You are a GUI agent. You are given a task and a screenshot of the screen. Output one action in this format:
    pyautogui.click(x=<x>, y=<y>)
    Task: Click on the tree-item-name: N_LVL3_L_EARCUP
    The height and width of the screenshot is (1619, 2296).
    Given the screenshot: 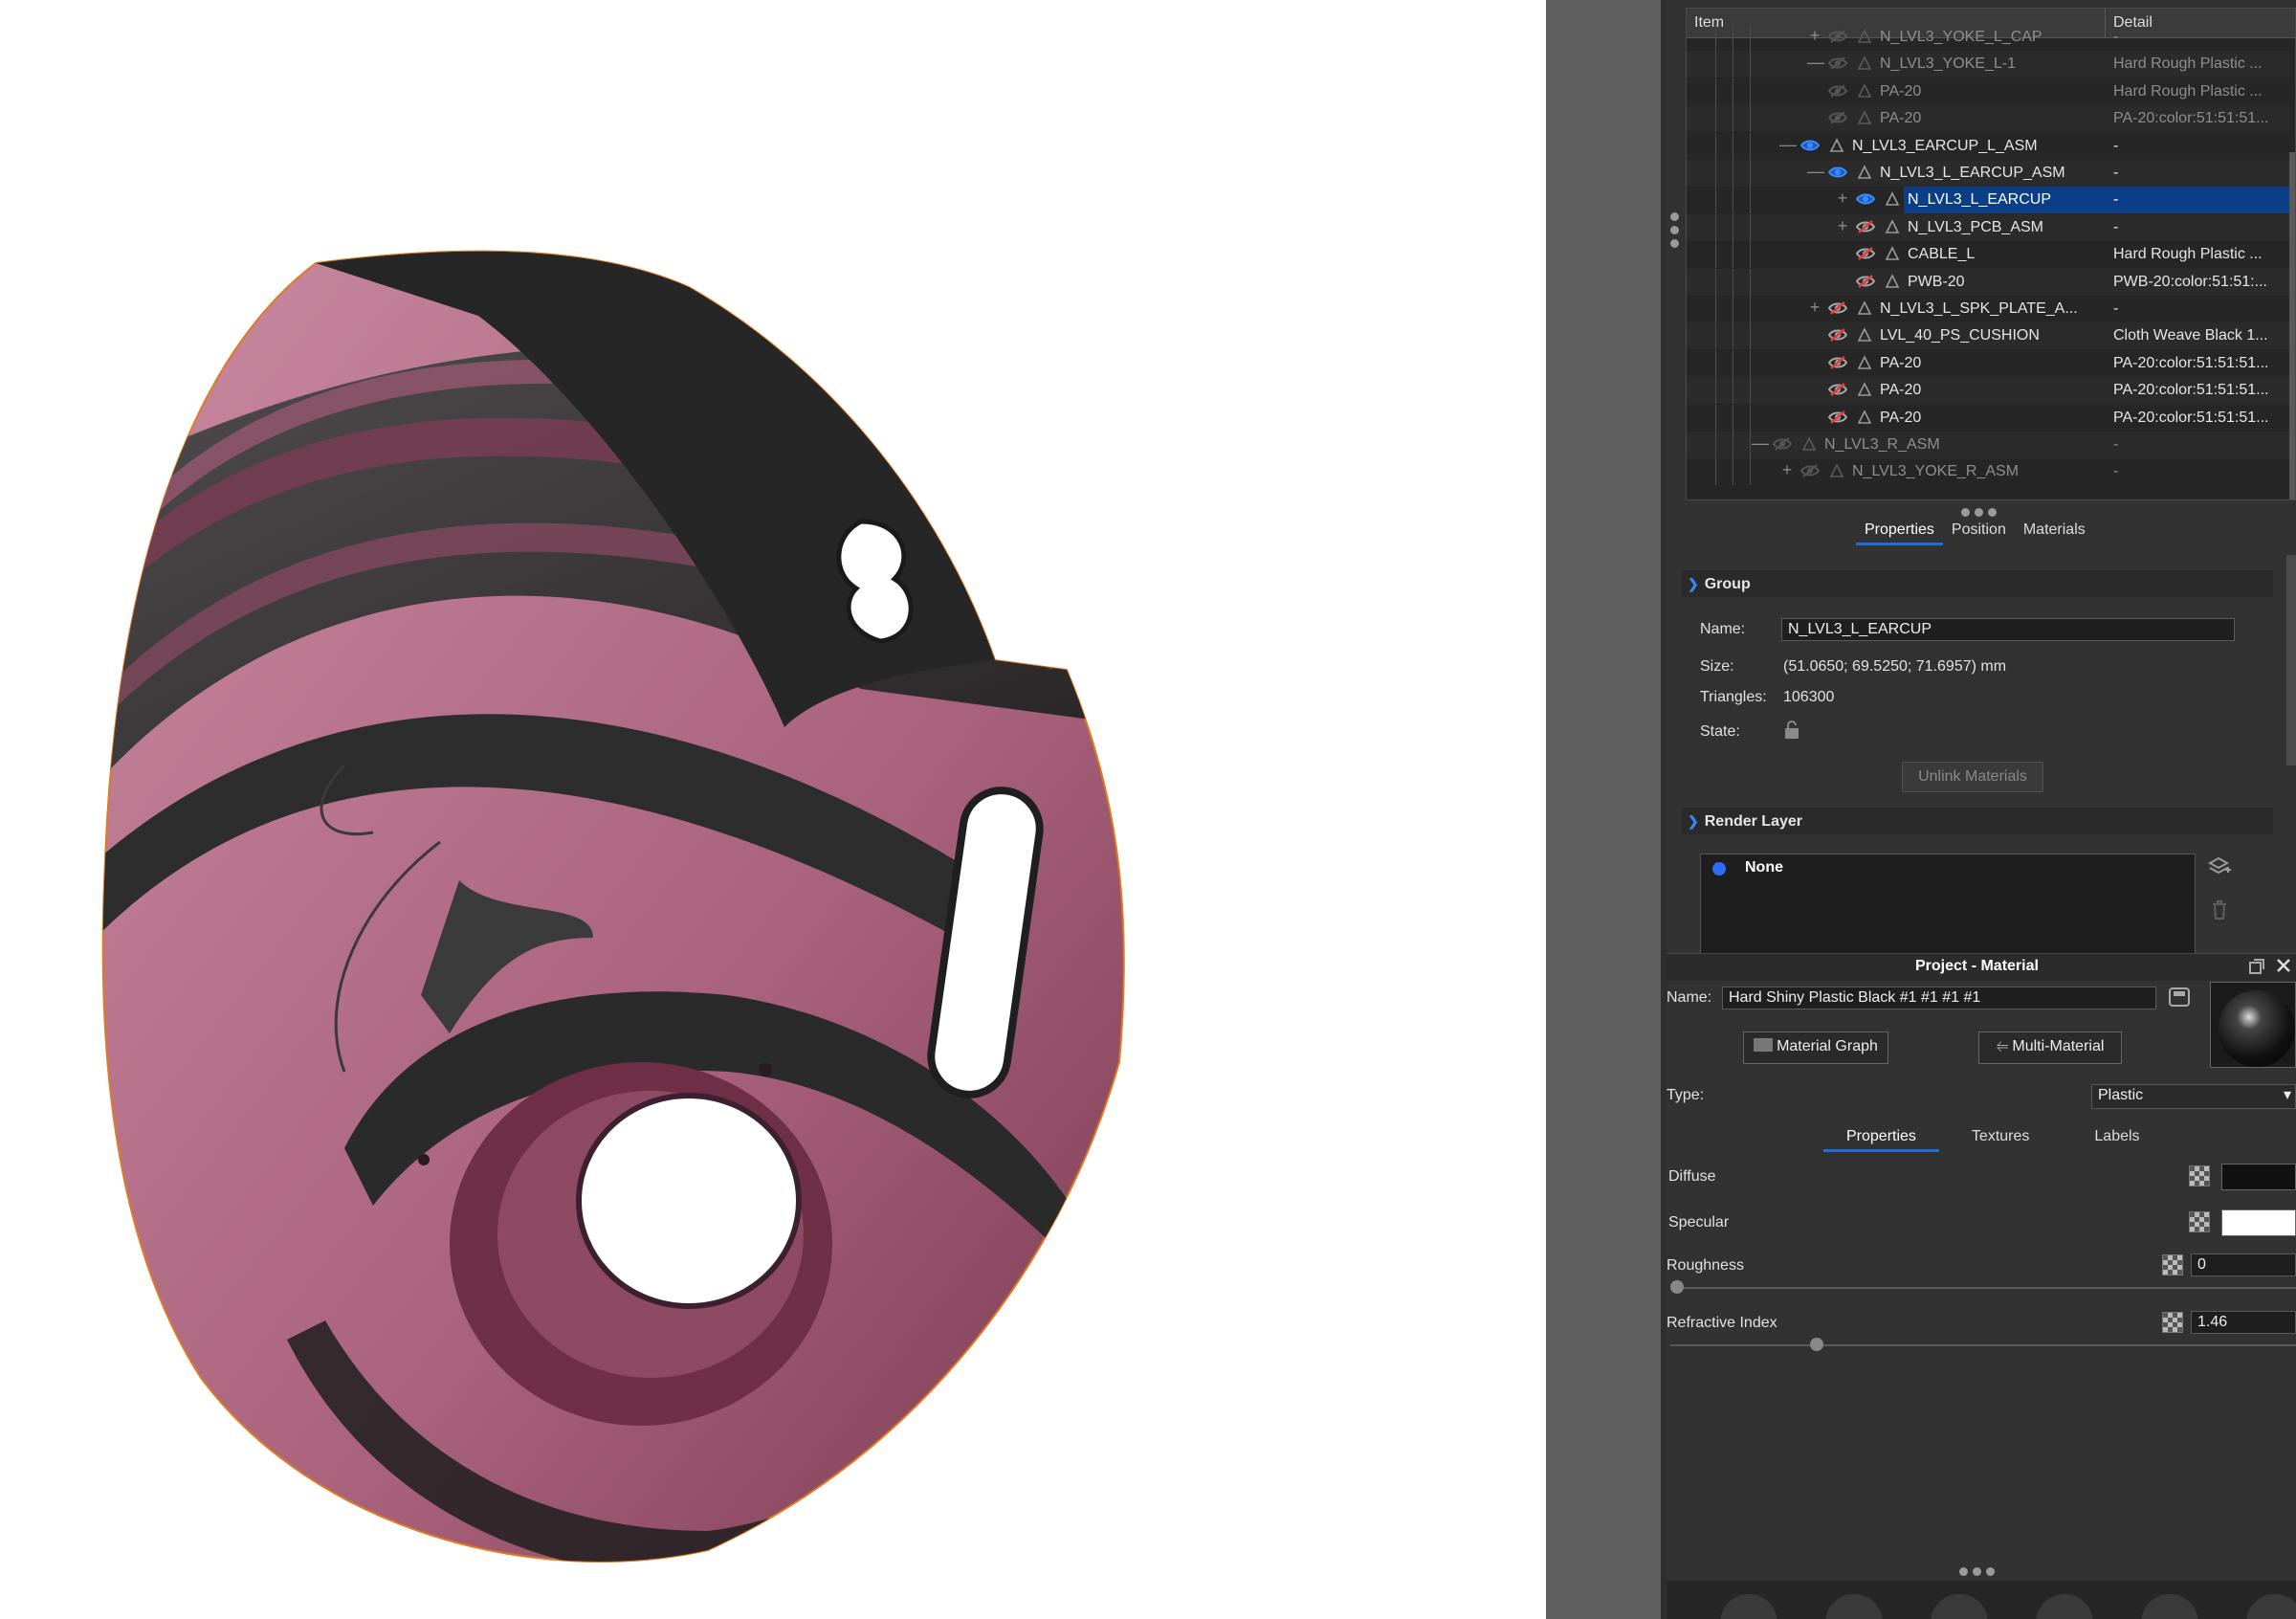 What is the action you would take?
    pyautogui.click(x=2006, y=200)
    